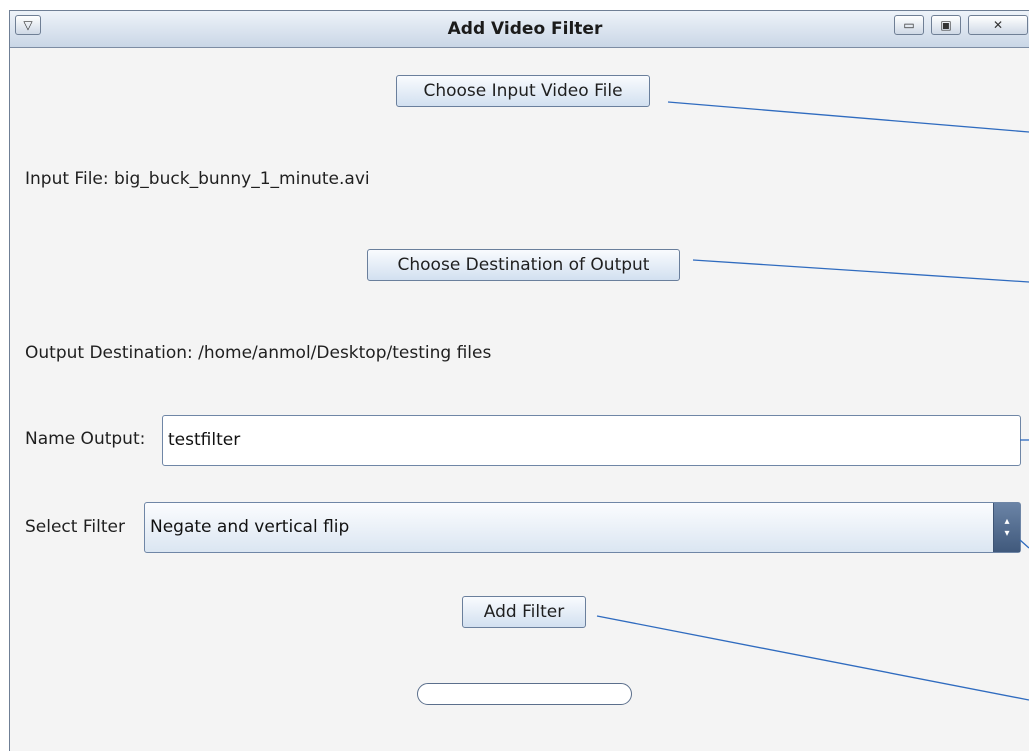  What do you see at coordinates (860, 271) in the screenshot?
I see `connector-line-destination` at bounding box center [860, 271].